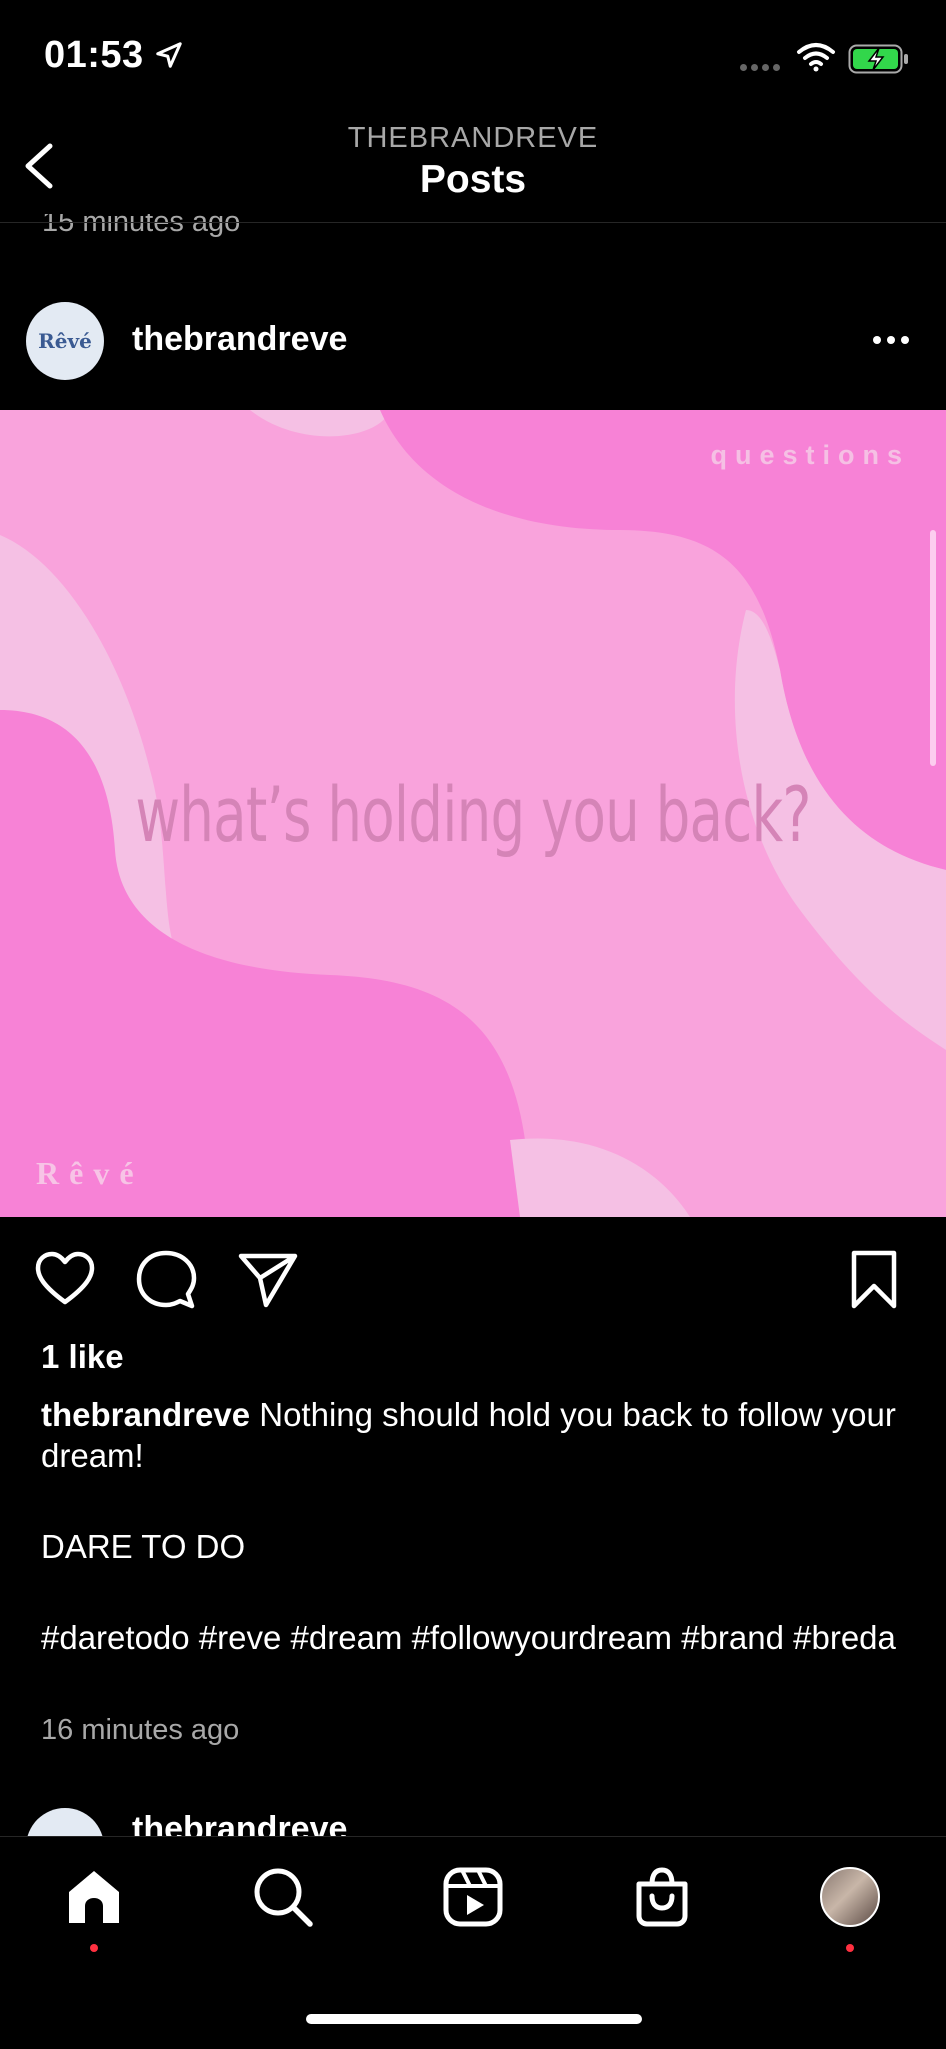 The image size is (946, 2049). I want to click on image-quote-text: what’s holding you back?, so click(473, 814).